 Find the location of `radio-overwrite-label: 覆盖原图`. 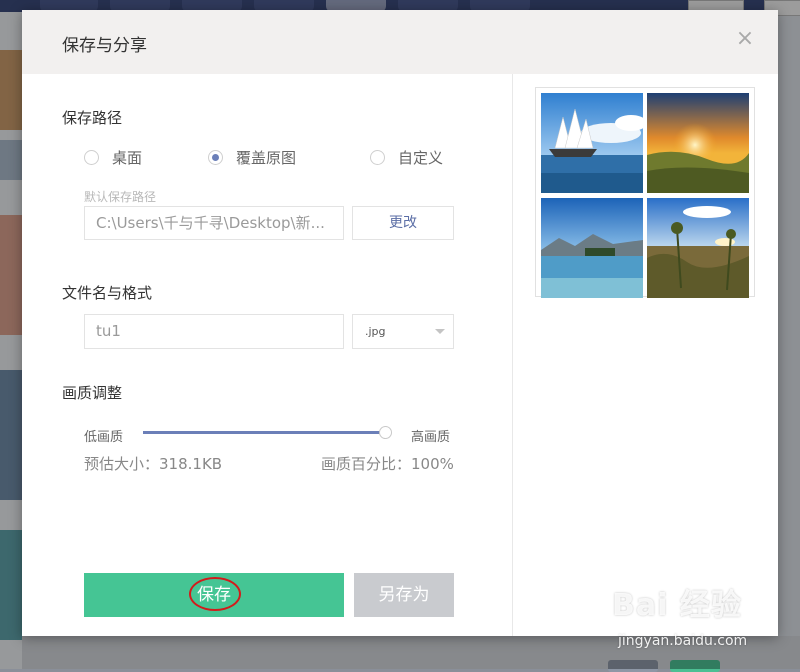

radio-overwrite-label: 覆盖原图 is located at coordinates (266, 158).